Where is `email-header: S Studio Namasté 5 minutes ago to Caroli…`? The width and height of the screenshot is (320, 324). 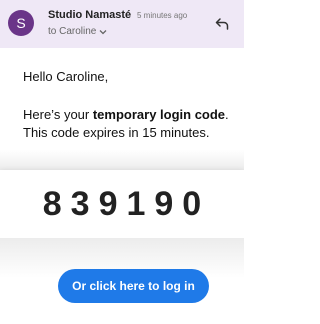 email-header: S Studio Namasté 5 minutes ago to Caroli… is located at coordinates (122, 24).